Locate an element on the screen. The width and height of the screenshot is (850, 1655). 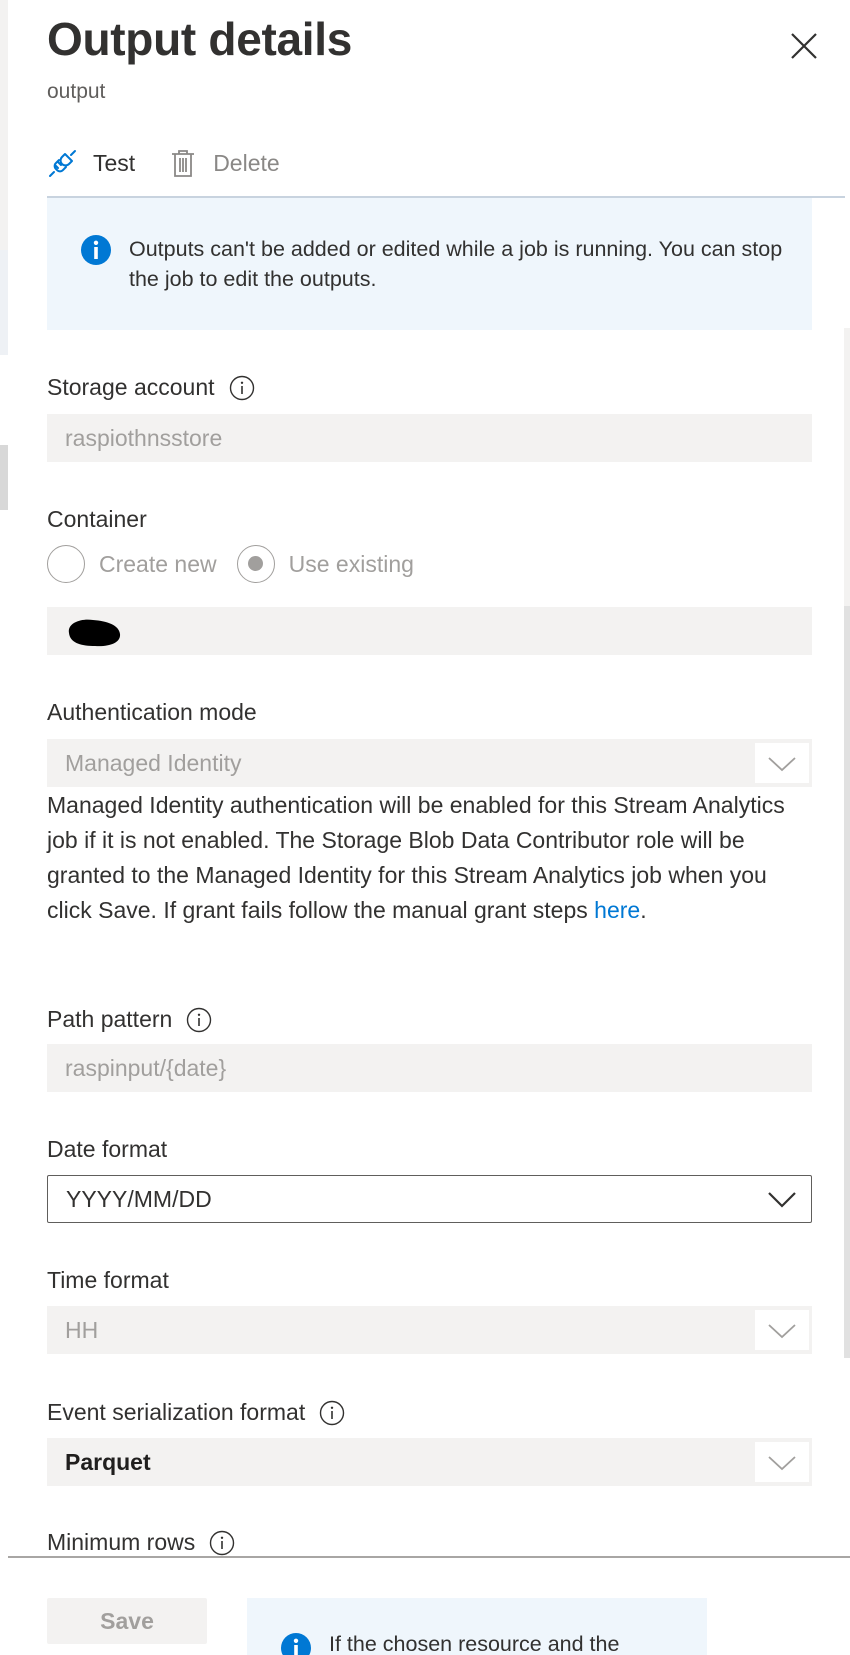
test-label: Test is located at coordinates (114, 162).